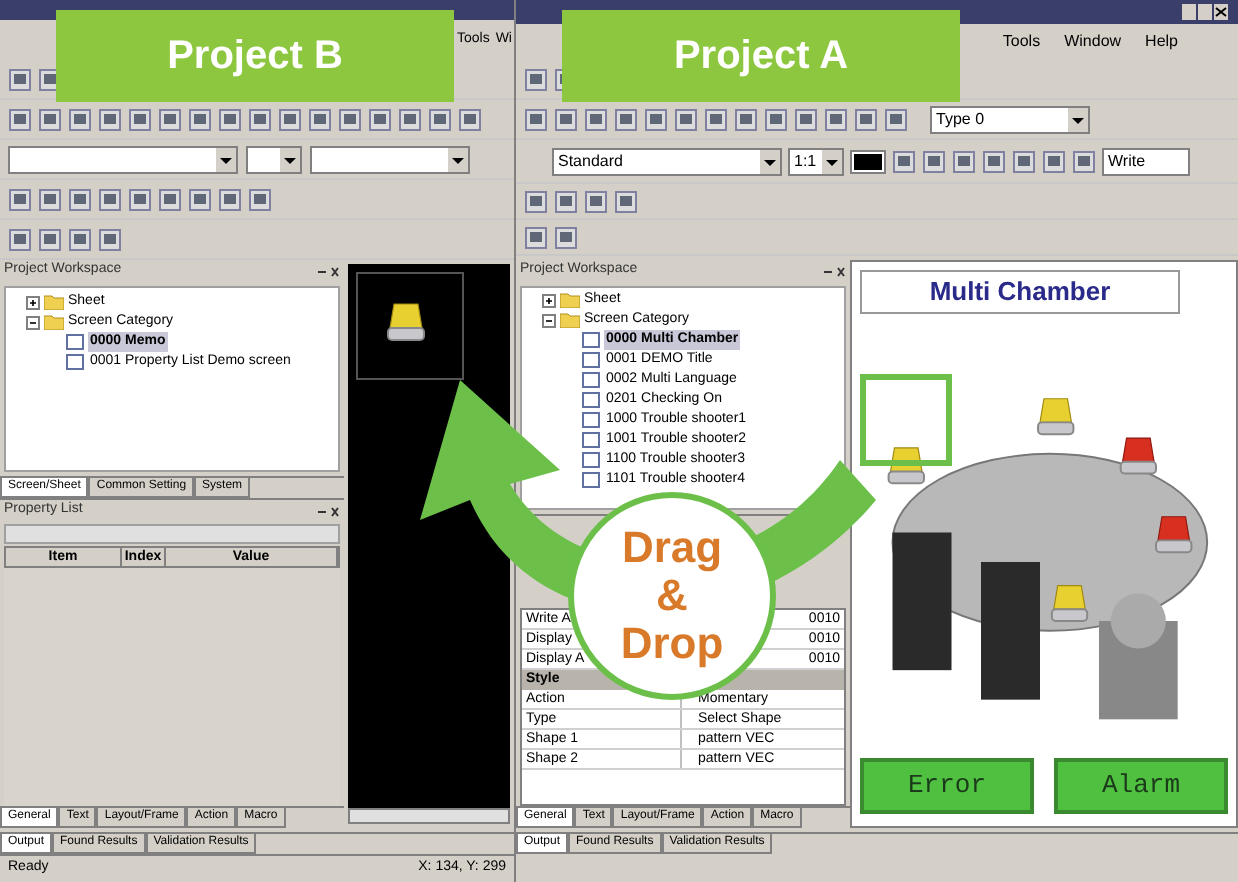 The height and width of the screenshot is (882, 1238). Describe the element at coordinates (1146, 161) in the screenshot. I see `input-field: Write` at that location.